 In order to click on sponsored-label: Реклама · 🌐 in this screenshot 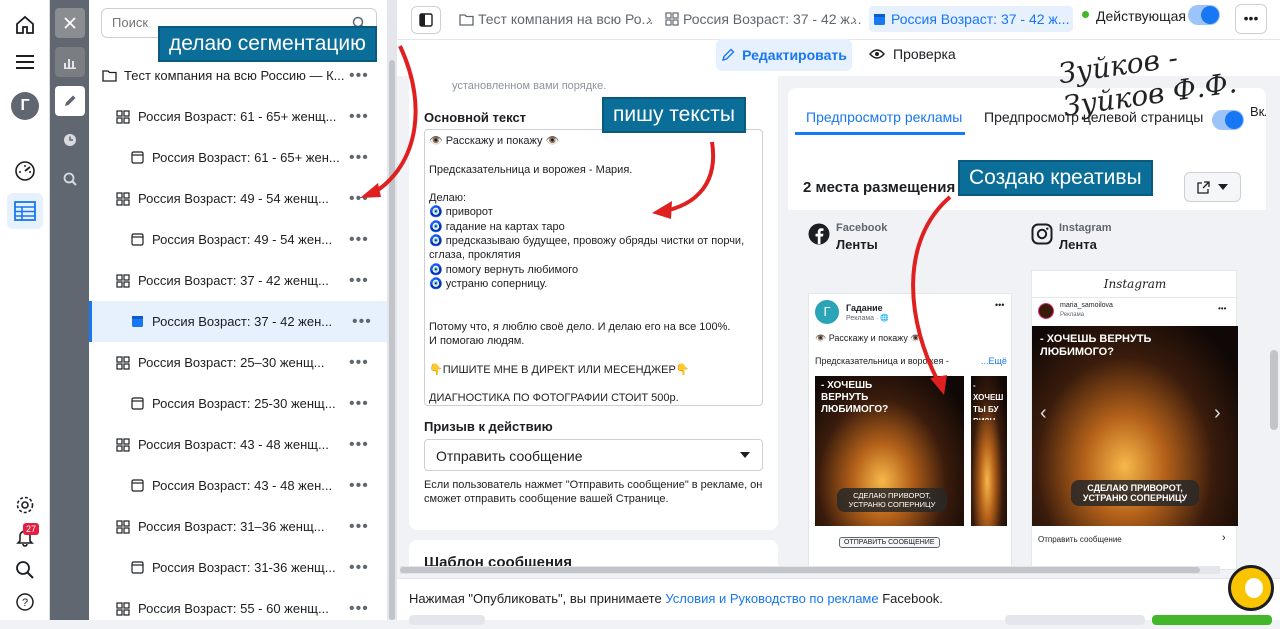, I will do `click(868, 318)`.